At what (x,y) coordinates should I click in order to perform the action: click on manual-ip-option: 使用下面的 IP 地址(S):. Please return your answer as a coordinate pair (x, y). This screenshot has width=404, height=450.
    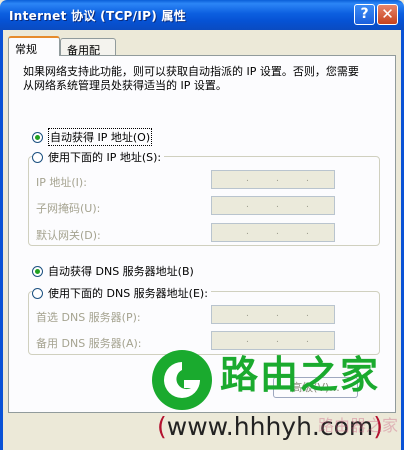
    Looking at the image, I should click on (98, 157).